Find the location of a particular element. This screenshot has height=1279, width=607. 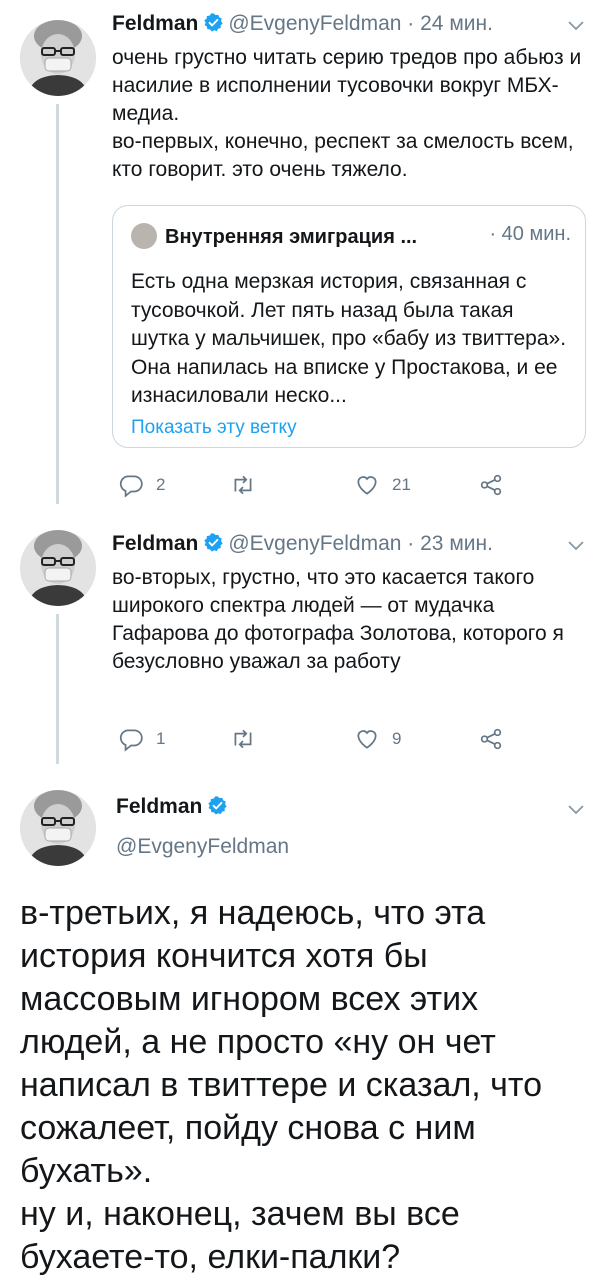

like-count: 21 is located at coordinates (401, 484).